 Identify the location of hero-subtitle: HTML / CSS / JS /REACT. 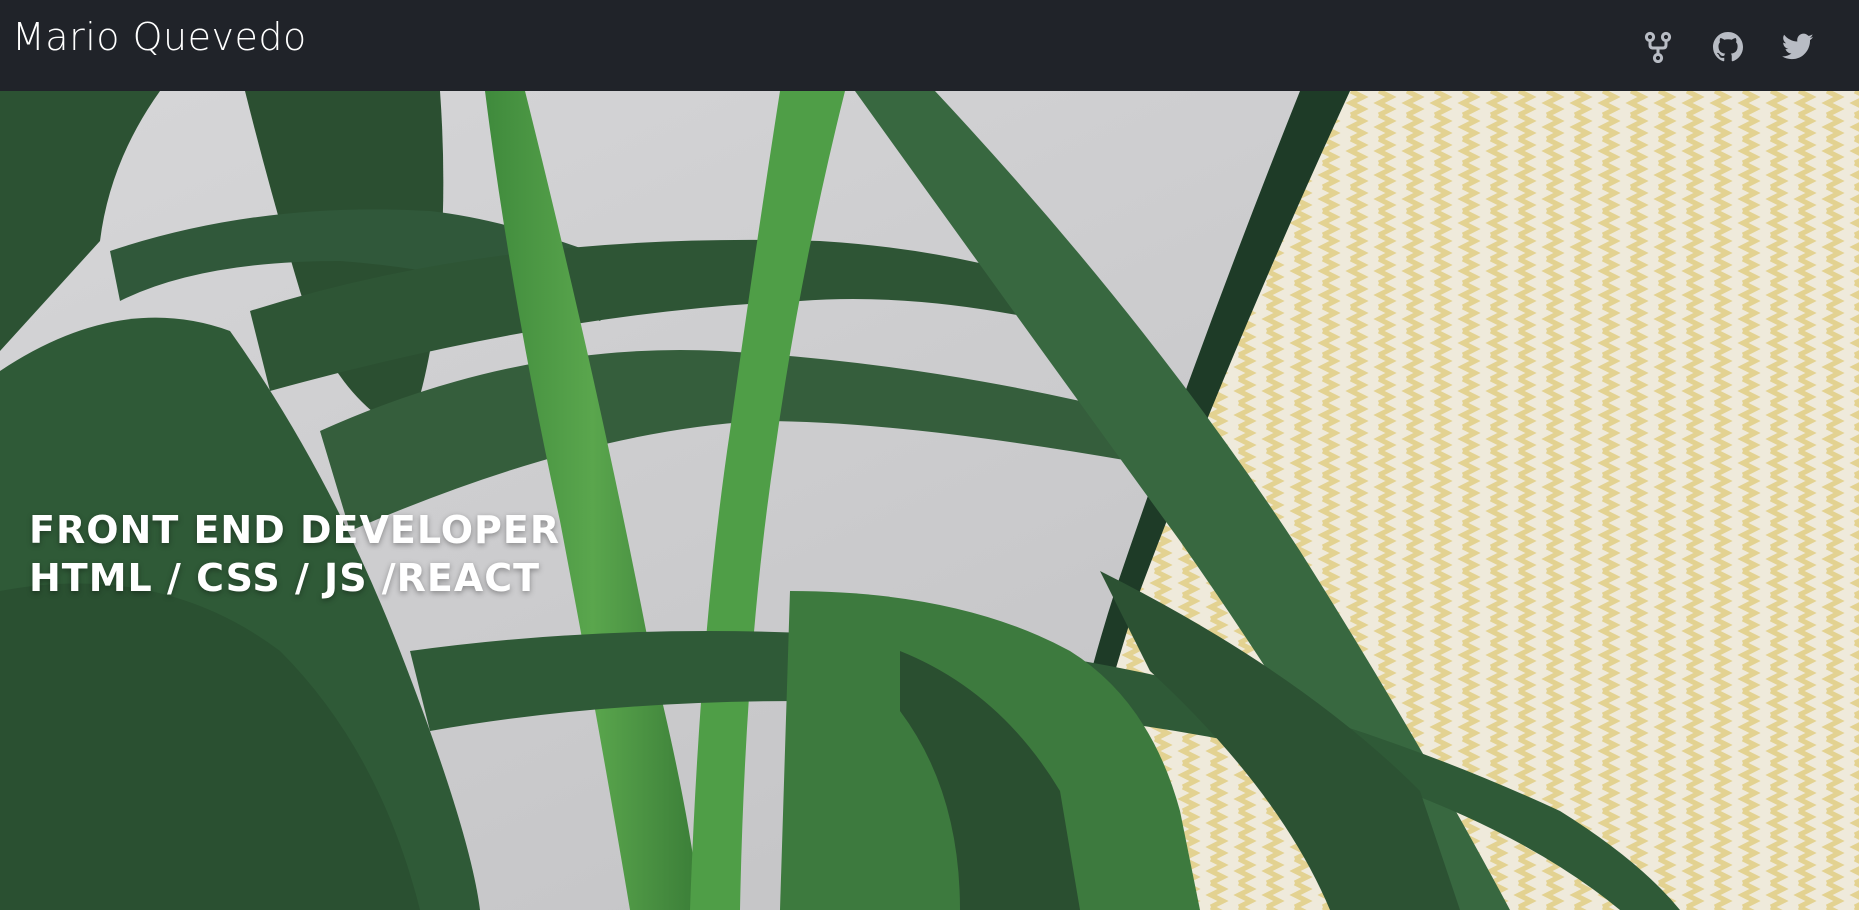
(285, 578).